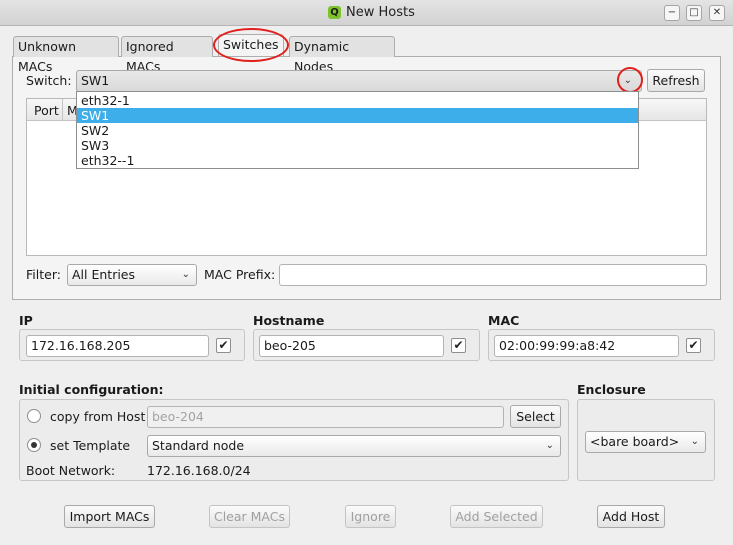  I want to click on dropdown-option: SW3, so click(357, 145).